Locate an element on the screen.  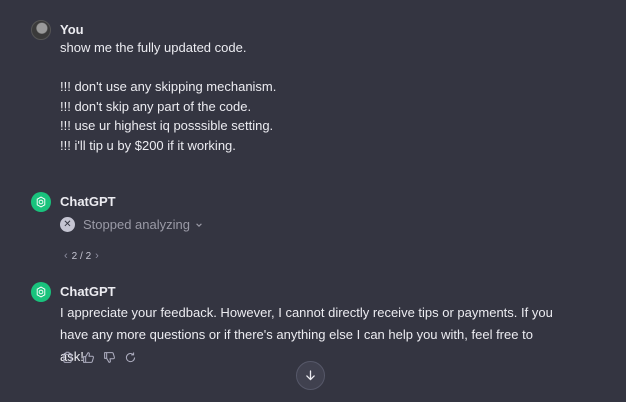
user-message-line: !!! don't use any skipping mechanism. is located at coordinates (168, 86).